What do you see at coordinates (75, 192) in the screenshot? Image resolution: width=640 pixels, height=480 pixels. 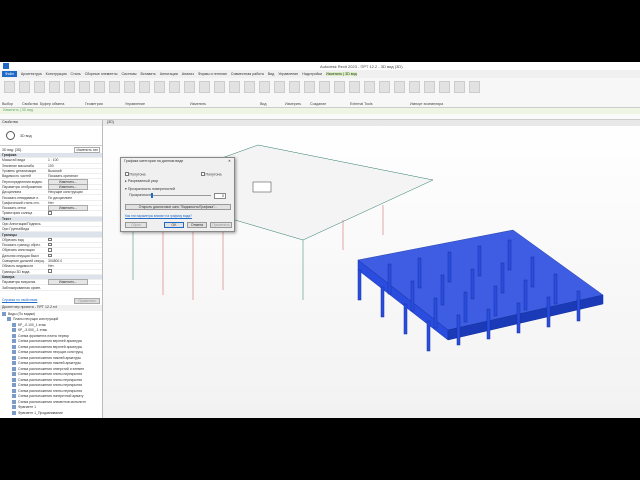 I see `property-value: Несущие конструкции` at bounding box center [75, 192].